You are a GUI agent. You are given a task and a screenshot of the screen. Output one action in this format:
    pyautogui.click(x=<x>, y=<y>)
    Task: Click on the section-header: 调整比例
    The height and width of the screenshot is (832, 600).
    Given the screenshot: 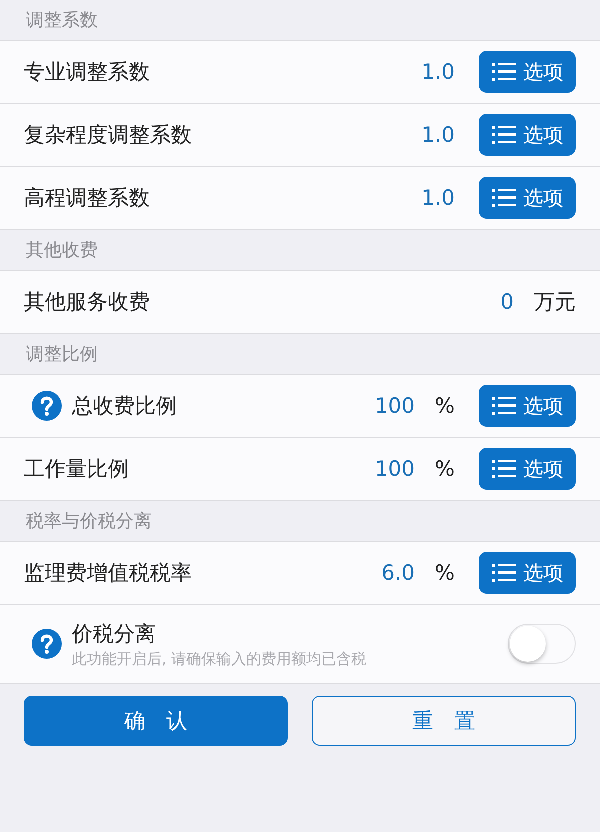 What is the action you would take?
    pyautogui.click(x=62, y=355)
    